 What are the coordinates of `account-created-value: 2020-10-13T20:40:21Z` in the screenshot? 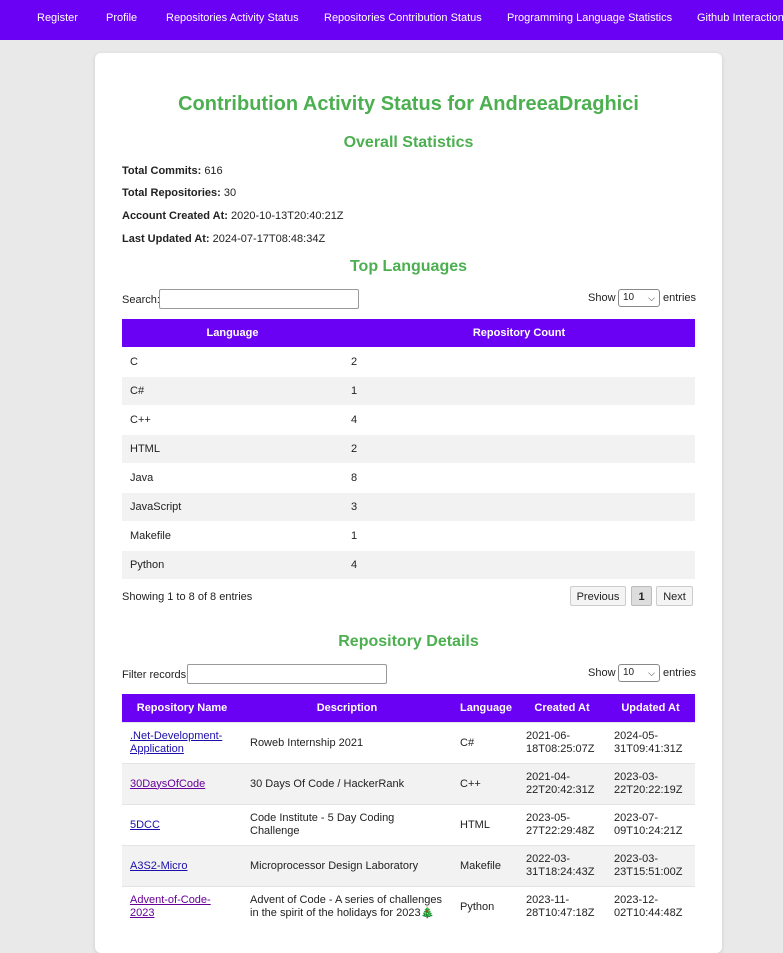 It's located at (287, 216).